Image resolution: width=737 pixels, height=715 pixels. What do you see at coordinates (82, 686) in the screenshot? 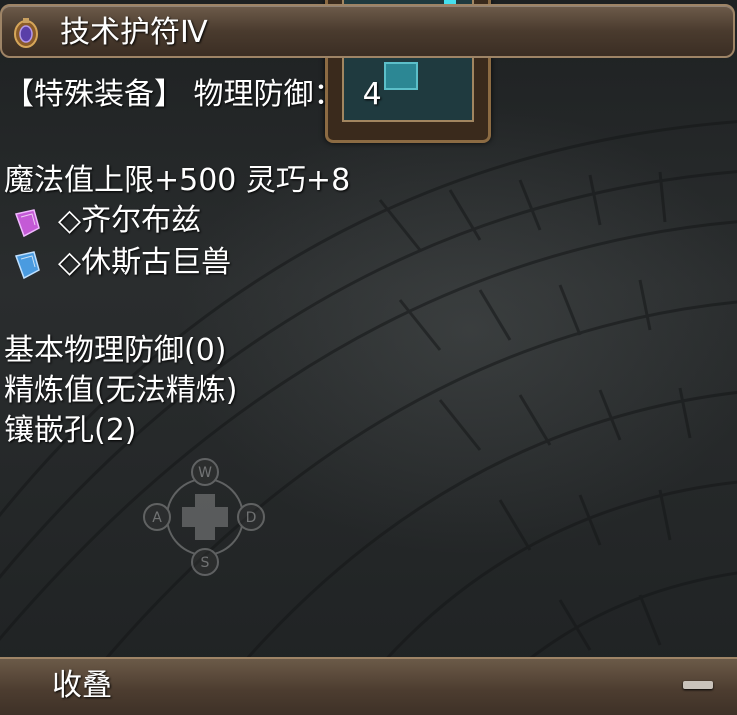
I see `collapse-label: 收叠` at bounding box center [82, 686].